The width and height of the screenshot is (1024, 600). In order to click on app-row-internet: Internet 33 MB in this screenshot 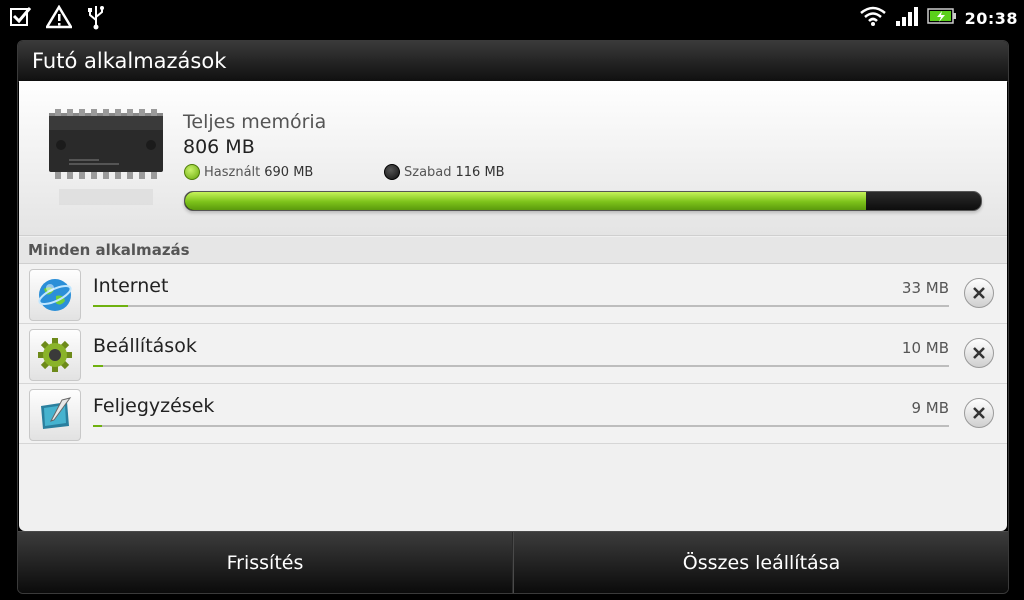, I will do `click(513, 294)`.